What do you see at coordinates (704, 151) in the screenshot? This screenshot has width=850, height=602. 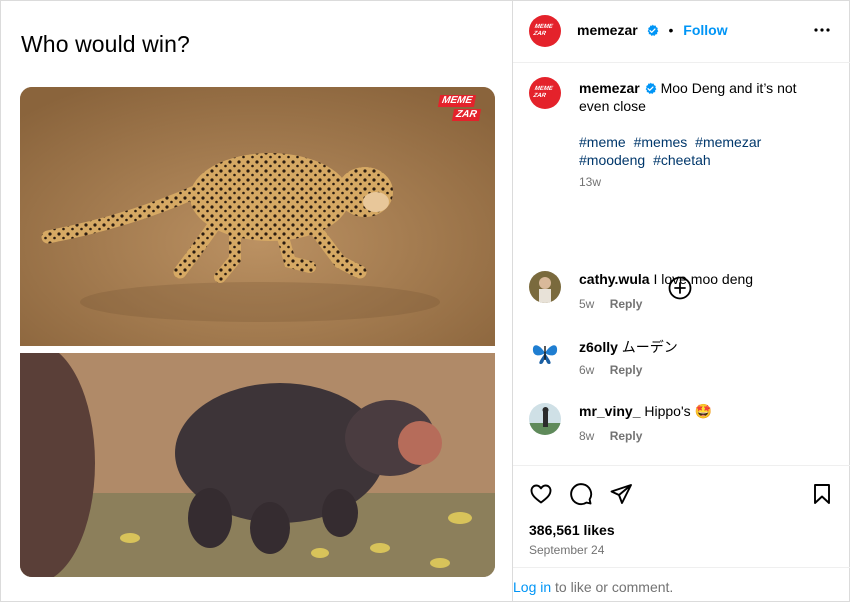 I see `hashtag-list: #meme #memes #memezar #moodeng #cheetah` at bounding box center [704, 151].